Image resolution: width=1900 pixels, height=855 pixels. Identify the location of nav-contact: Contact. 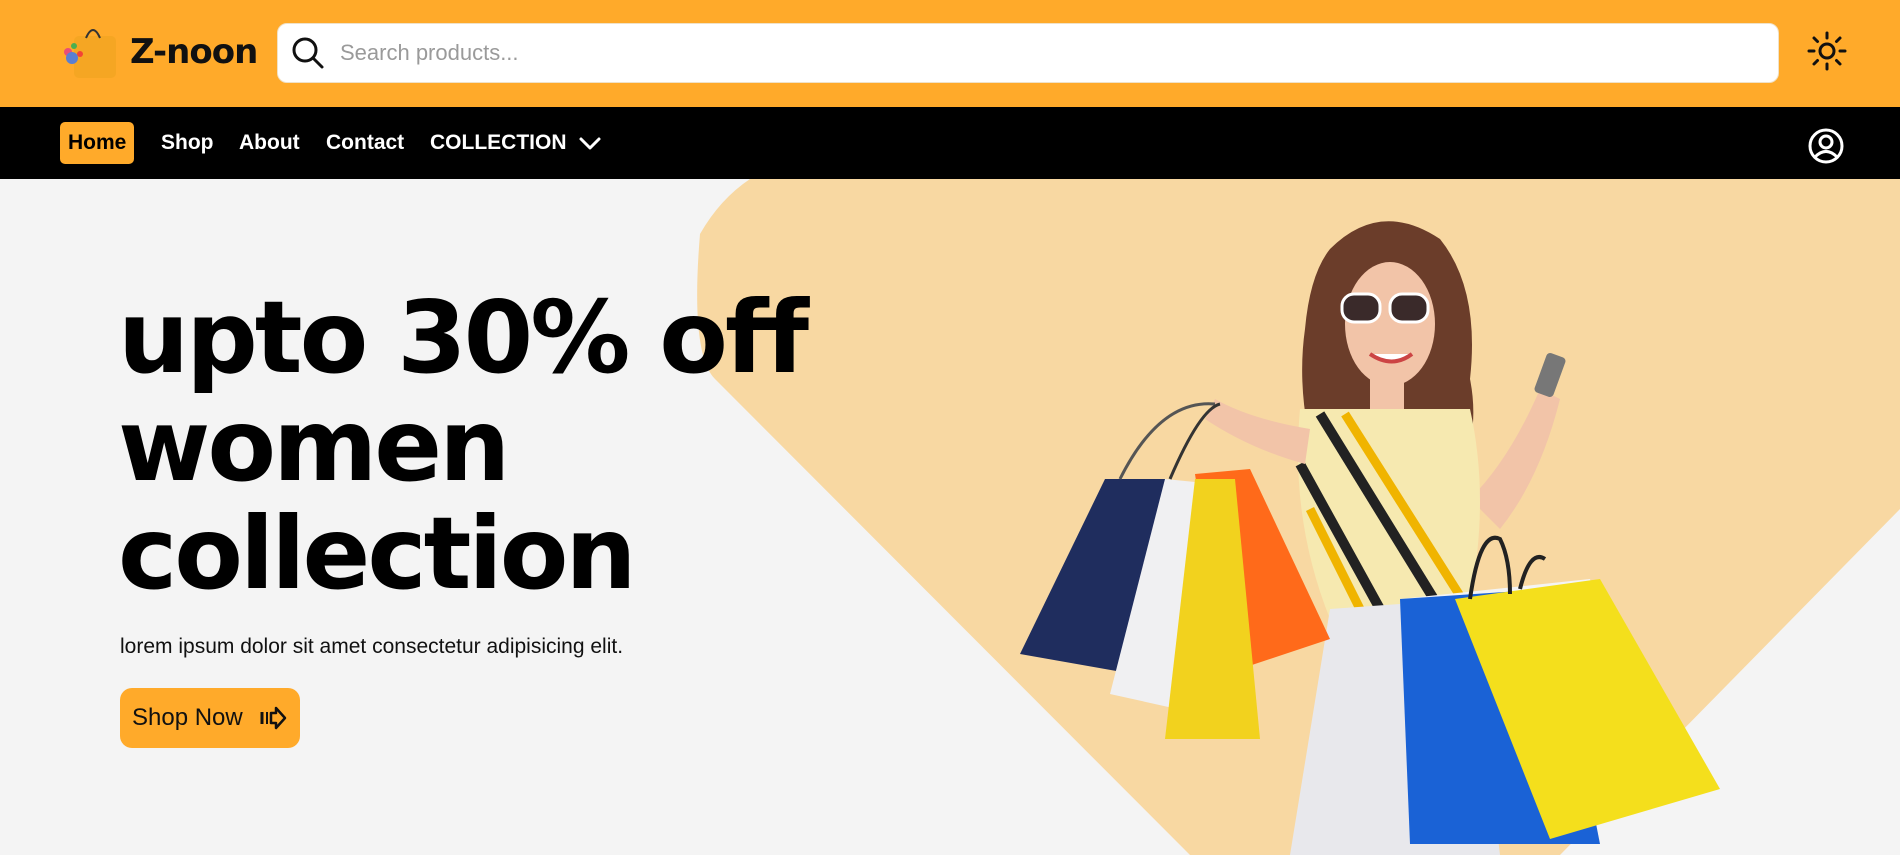
(365, 143).